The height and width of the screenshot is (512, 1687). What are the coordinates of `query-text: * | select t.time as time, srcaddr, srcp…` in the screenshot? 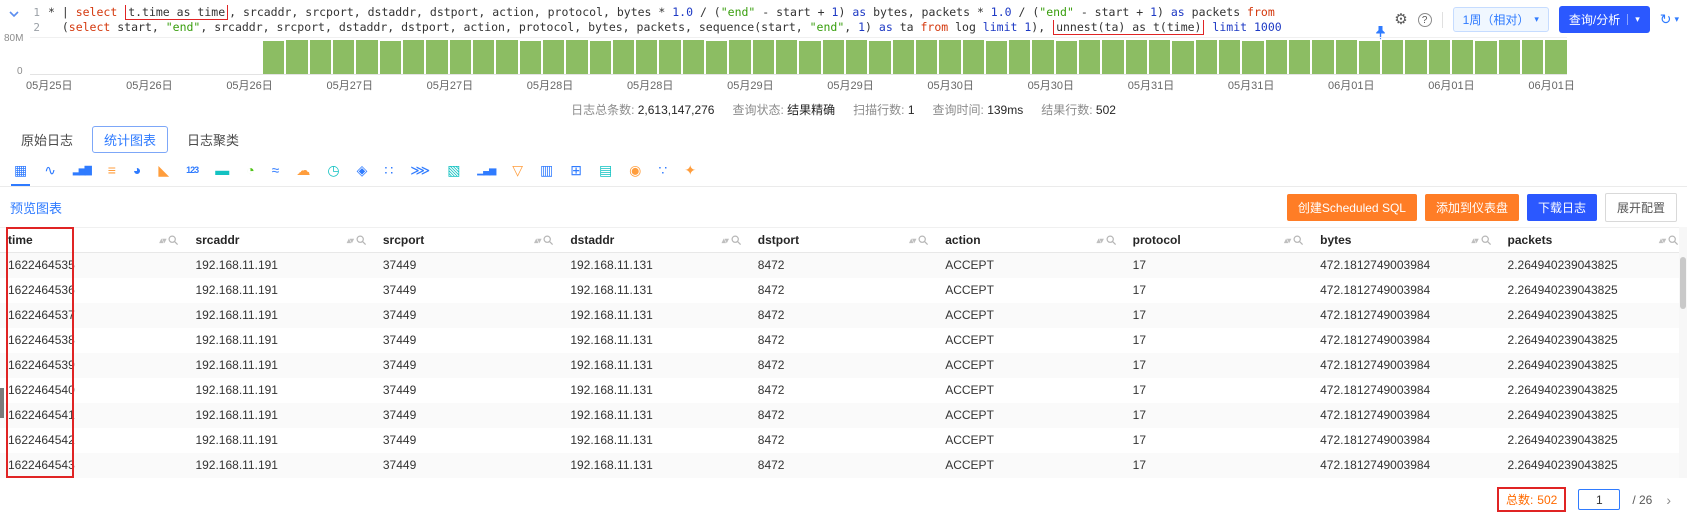 It's located at (715, 20).